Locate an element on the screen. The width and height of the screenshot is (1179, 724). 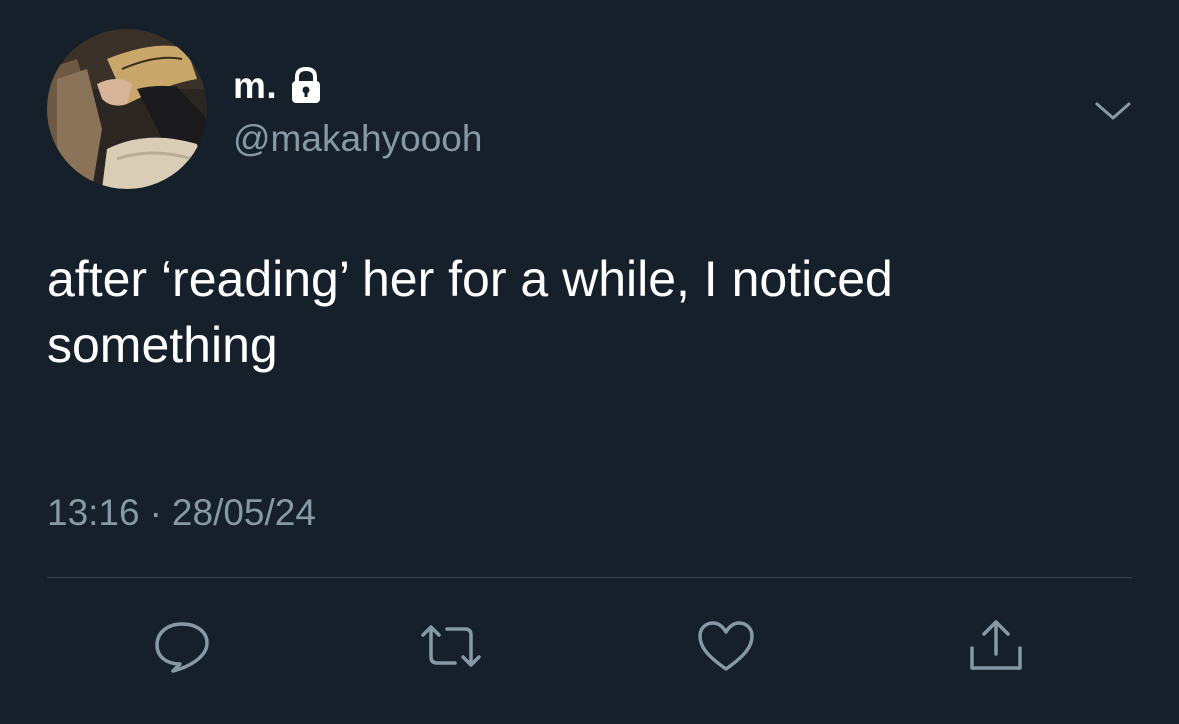
tweet-date: 28/05/24 is located at coordinates (243, 512).